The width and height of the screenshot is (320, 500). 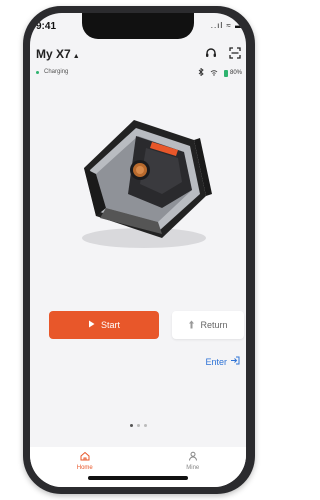 I want to click on tab-home-label: Home, so click(x=84, y=468).